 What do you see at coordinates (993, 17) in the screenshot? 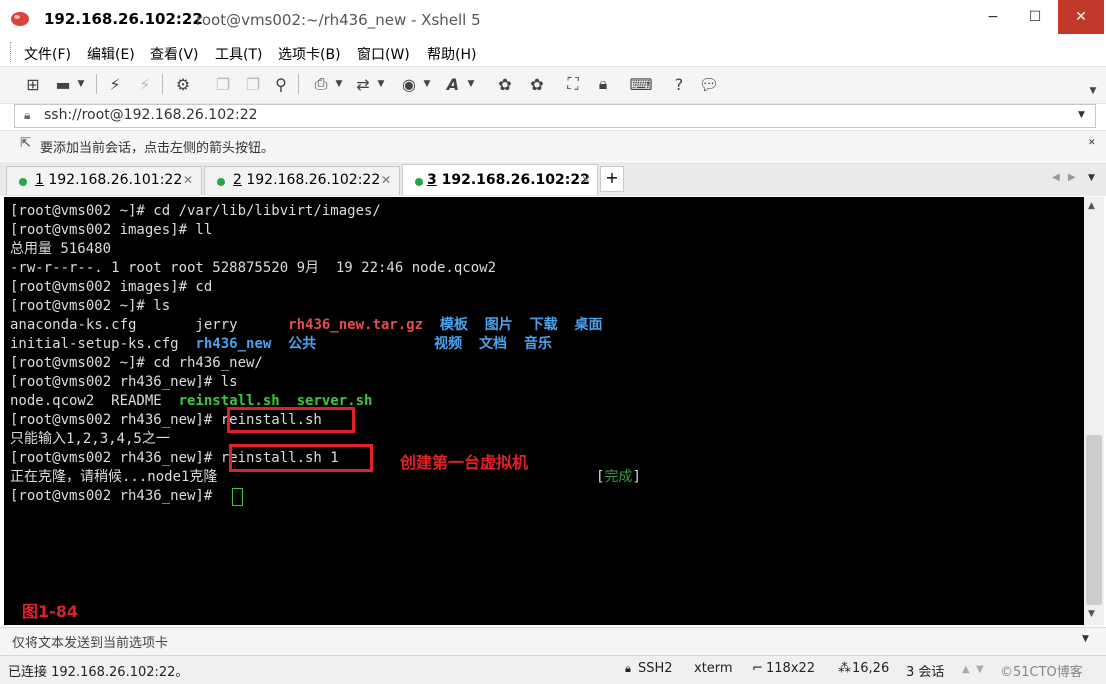
I see `minimize-button: −` at bounding box center [993, 17].